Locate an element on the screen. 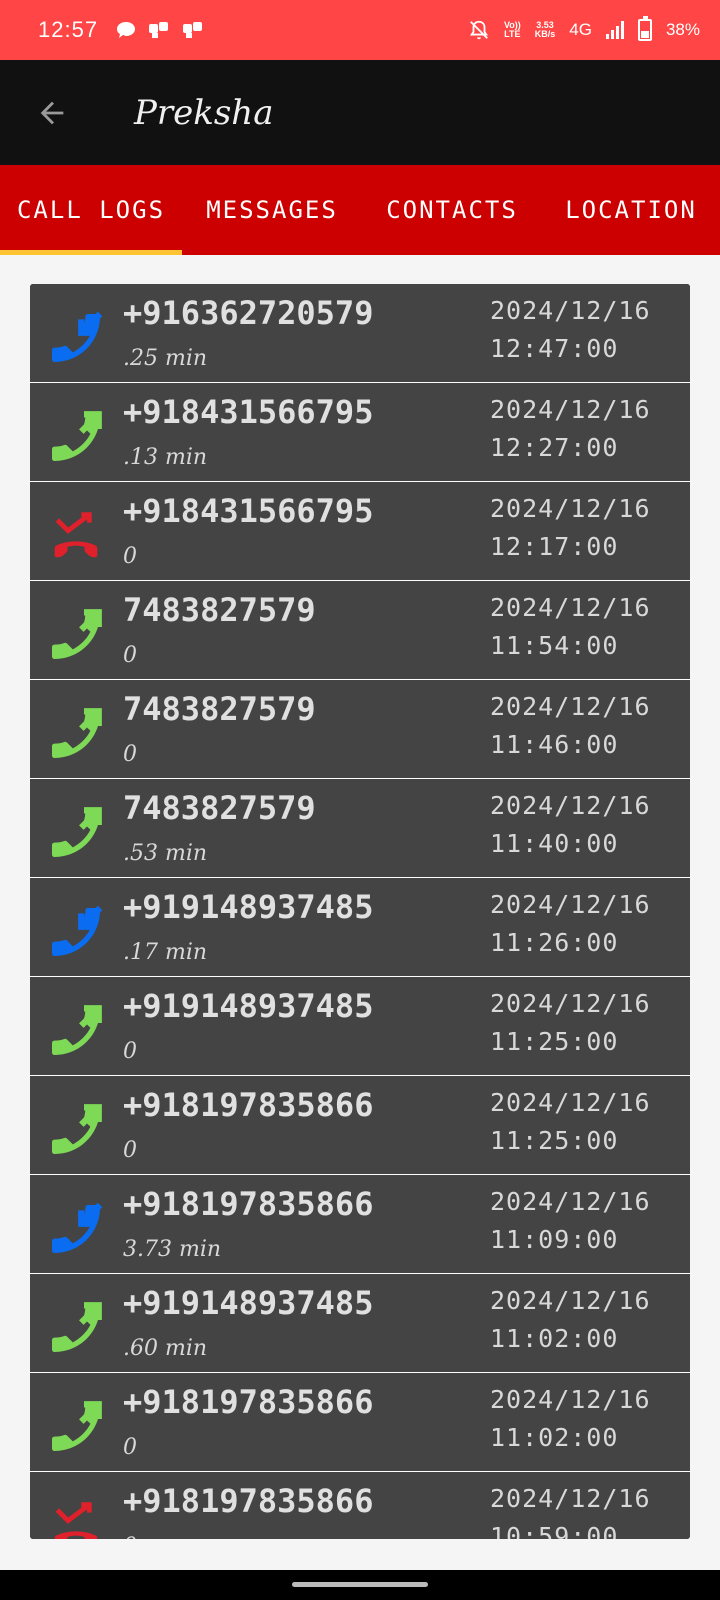 Image resolution: width=720 pixels, height=1600 pixels. call-time: 11:26:00 is located at coordinates (554, 942).